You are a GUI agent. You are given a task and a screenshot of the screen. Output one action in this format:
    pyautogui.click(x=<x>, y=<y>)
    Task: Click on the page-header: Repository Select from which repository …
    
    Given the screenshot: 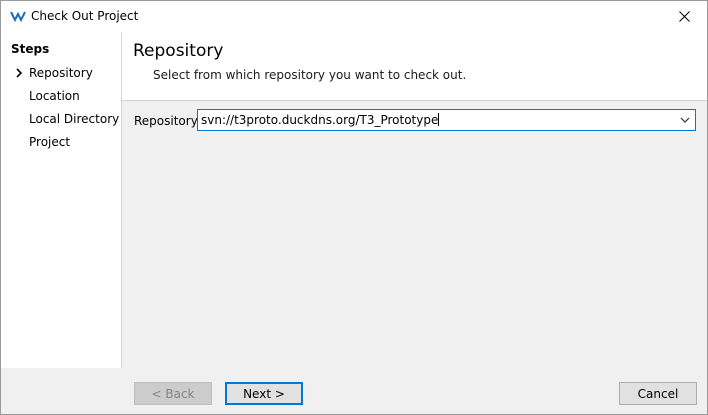 What is the action you would take?
    pyautogui.click(x=414, y=66)
    